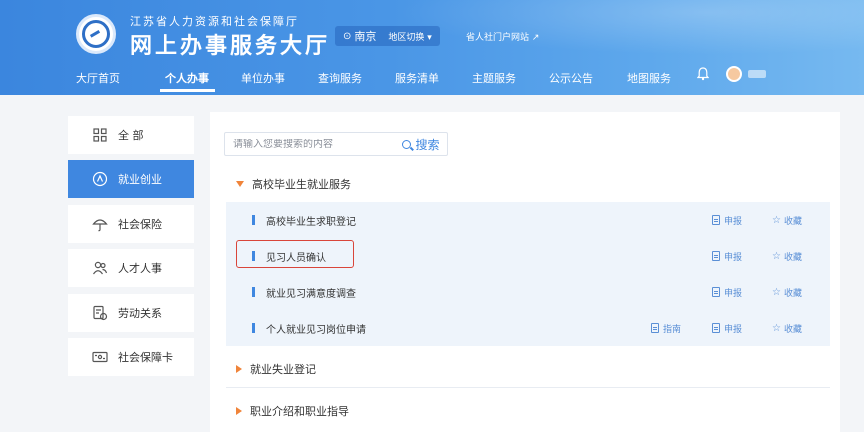 The height and width of the screenshot is (432, 864). Describe the element at coordinates (240, 184) in the screenshot. I see `caret-down-icon` at that location.